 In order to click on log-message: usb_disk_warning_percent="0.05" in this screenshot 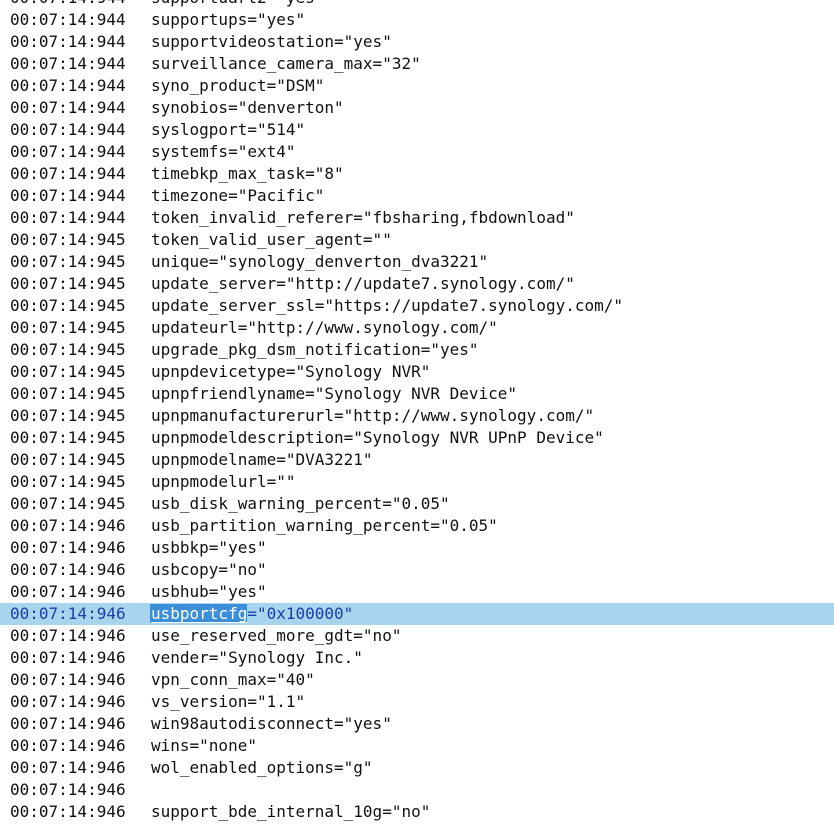, I will do `click(300, 503)`.